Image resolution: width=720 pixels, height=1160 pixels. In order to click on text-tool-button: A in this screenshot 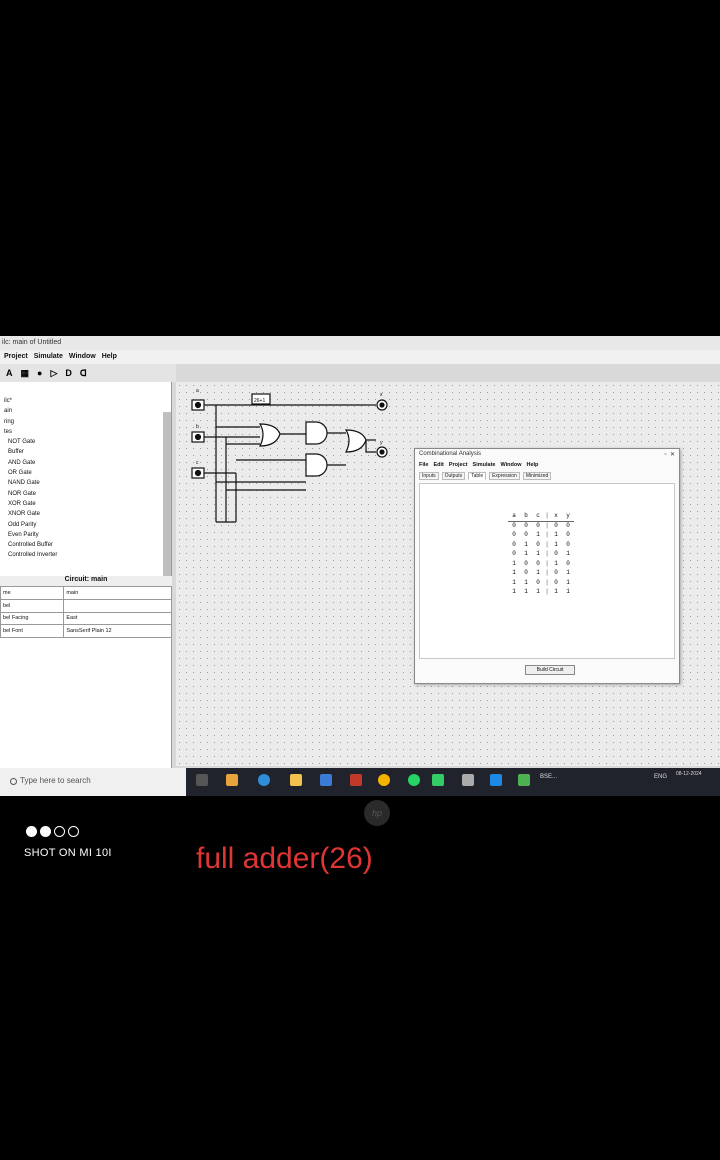, I will do `click(9, 373)`.